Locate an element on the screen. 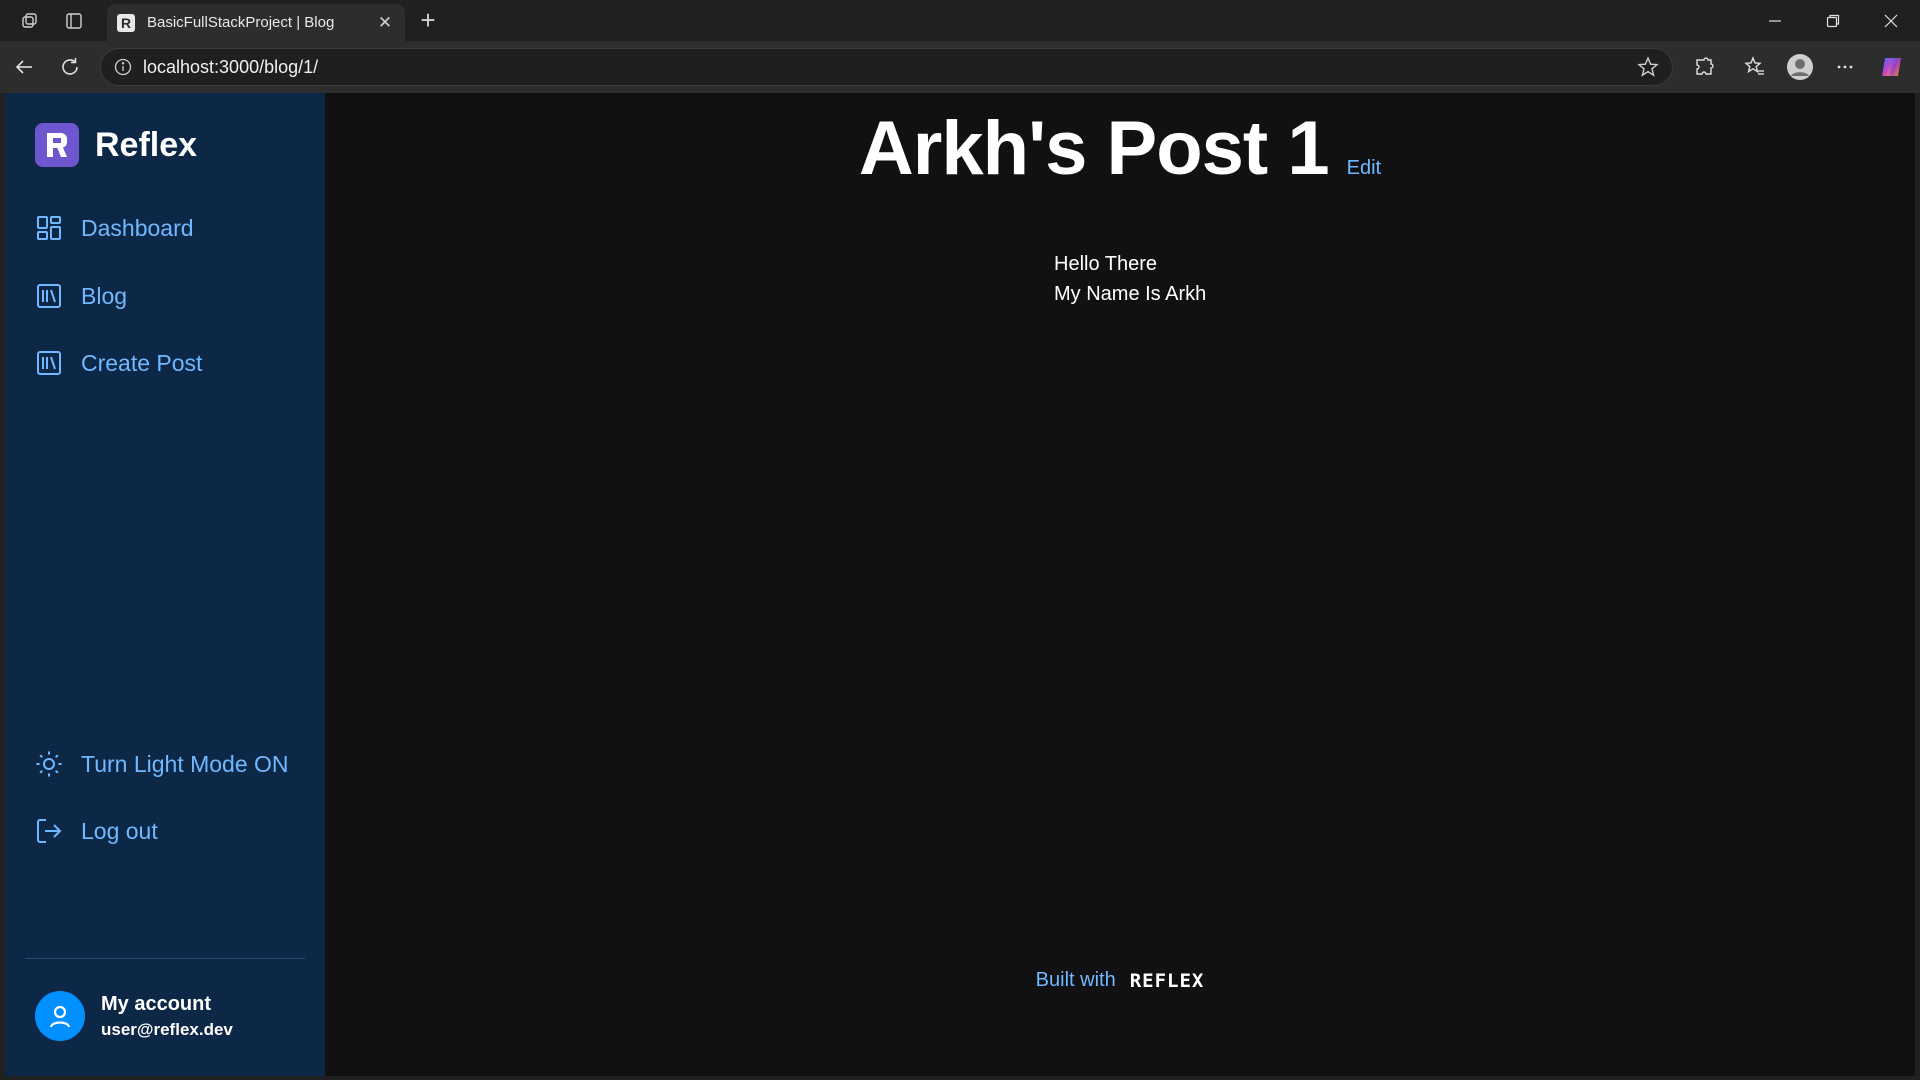  brand: Reflex is located at coordinates (116, 145).